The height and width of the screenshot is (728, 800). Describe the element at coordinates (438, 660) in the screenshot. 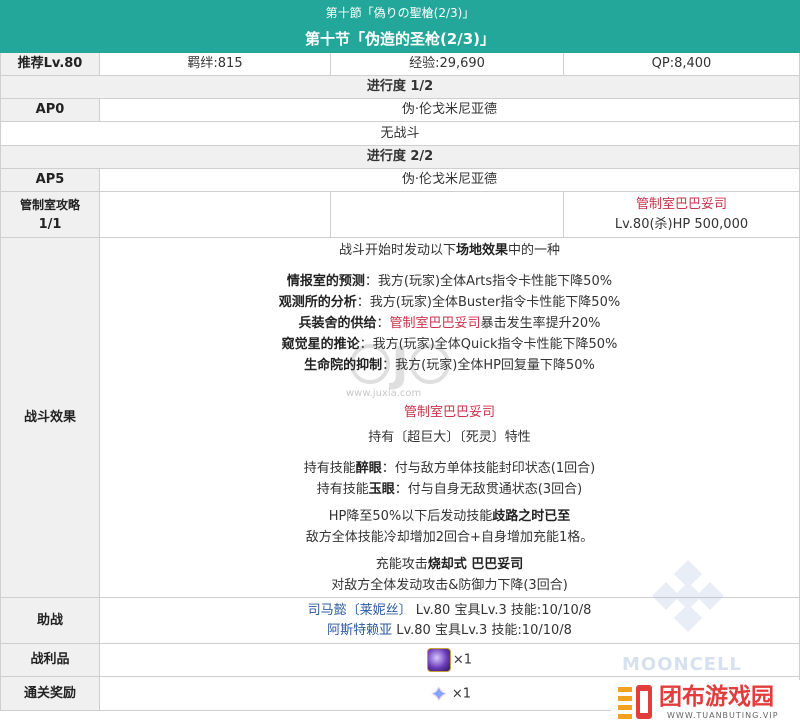

I see `purple-gem-icon` at that location.